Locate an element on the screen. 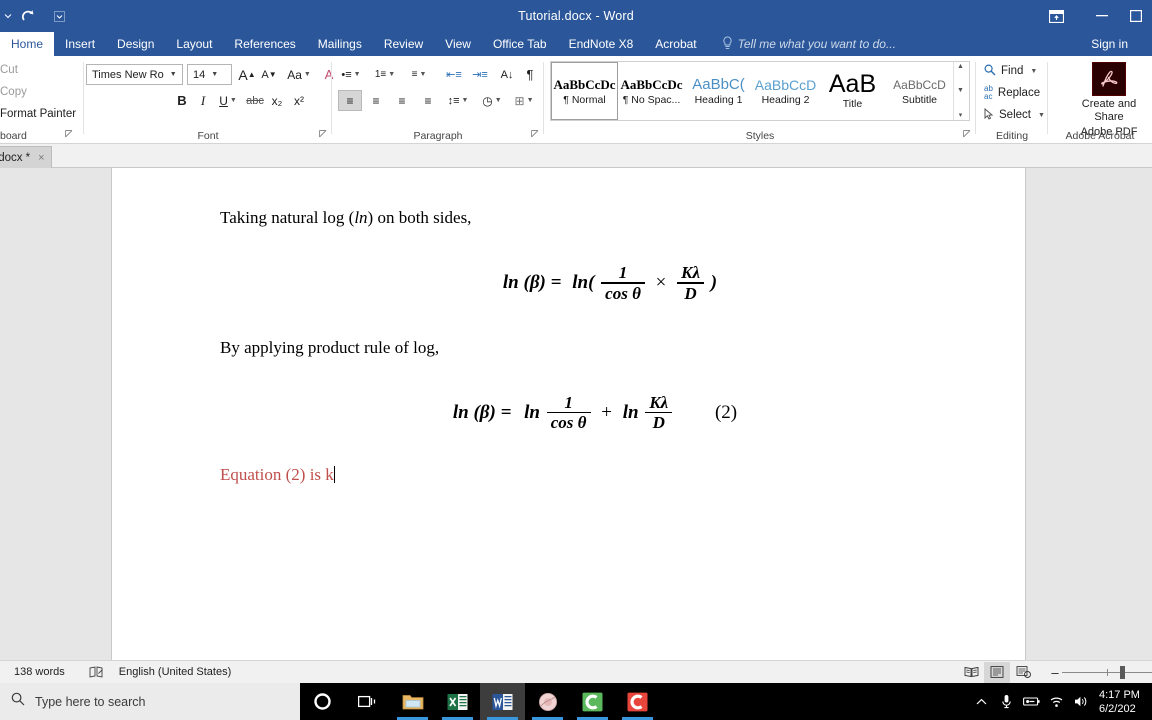 The width and height of the screenshot is (1152, 720). paragraph-dialog-launcher is located at coordinates (535, 135).